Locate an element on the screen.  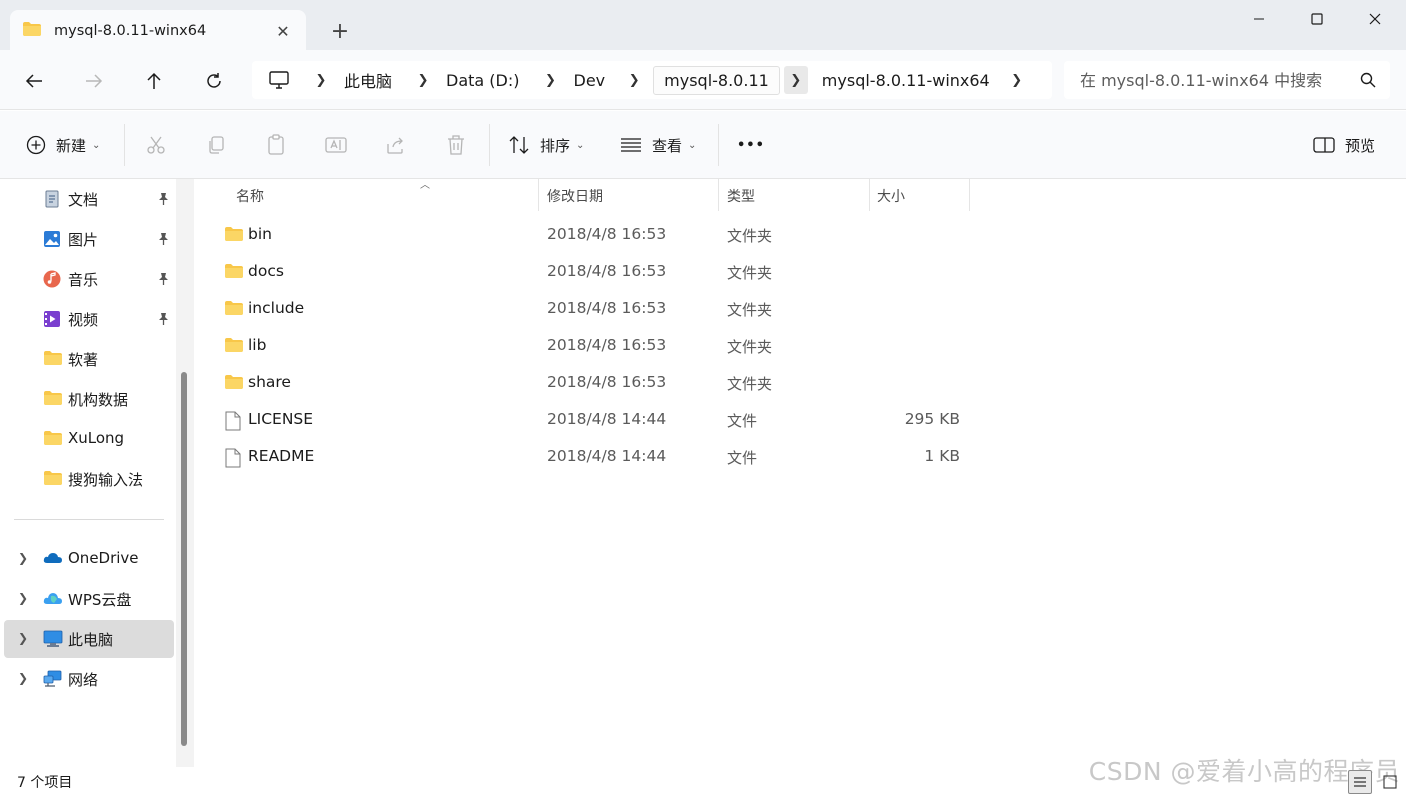
preview-button: 预览 is located at coordinates (1344, 145).